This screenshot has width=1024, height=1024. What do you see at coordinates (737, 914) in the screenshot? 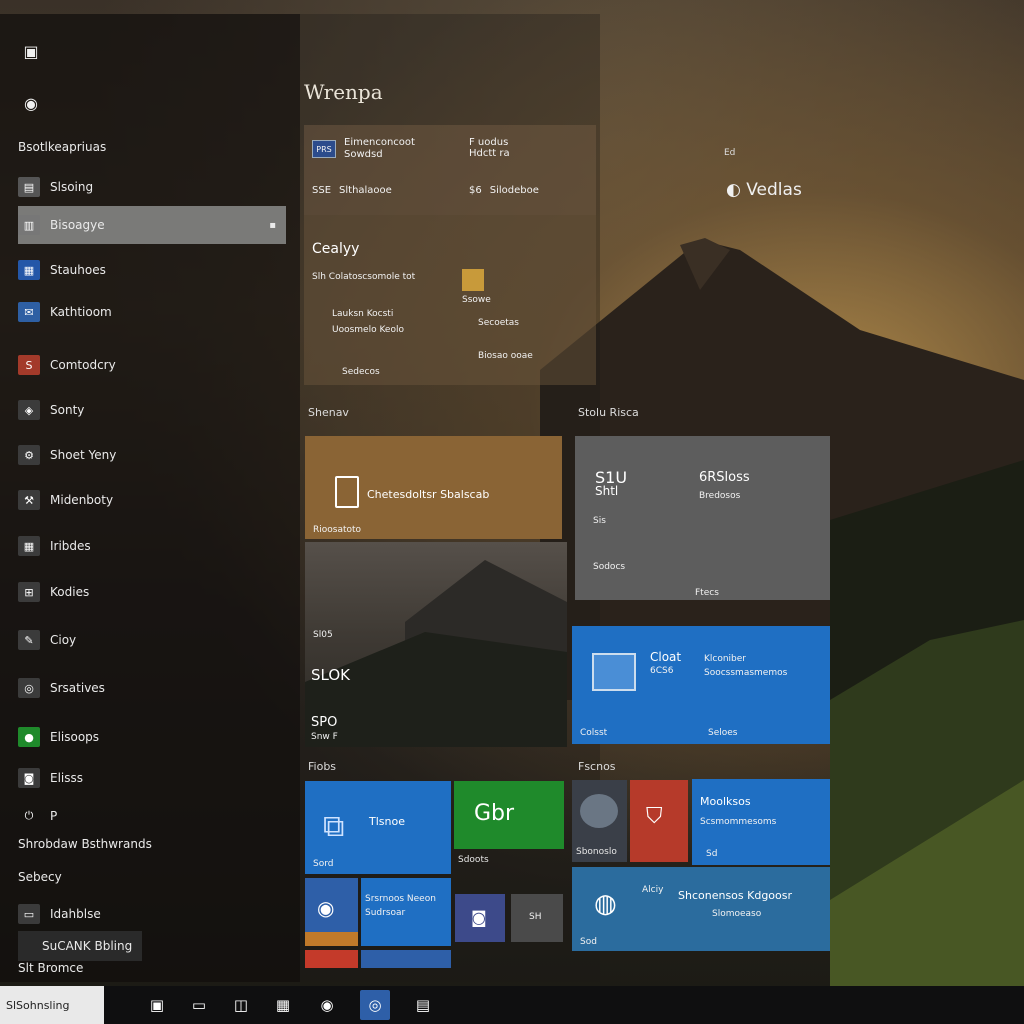
I see `tile-sublabel: Slomoeaso` at bounding box center [737, 914].